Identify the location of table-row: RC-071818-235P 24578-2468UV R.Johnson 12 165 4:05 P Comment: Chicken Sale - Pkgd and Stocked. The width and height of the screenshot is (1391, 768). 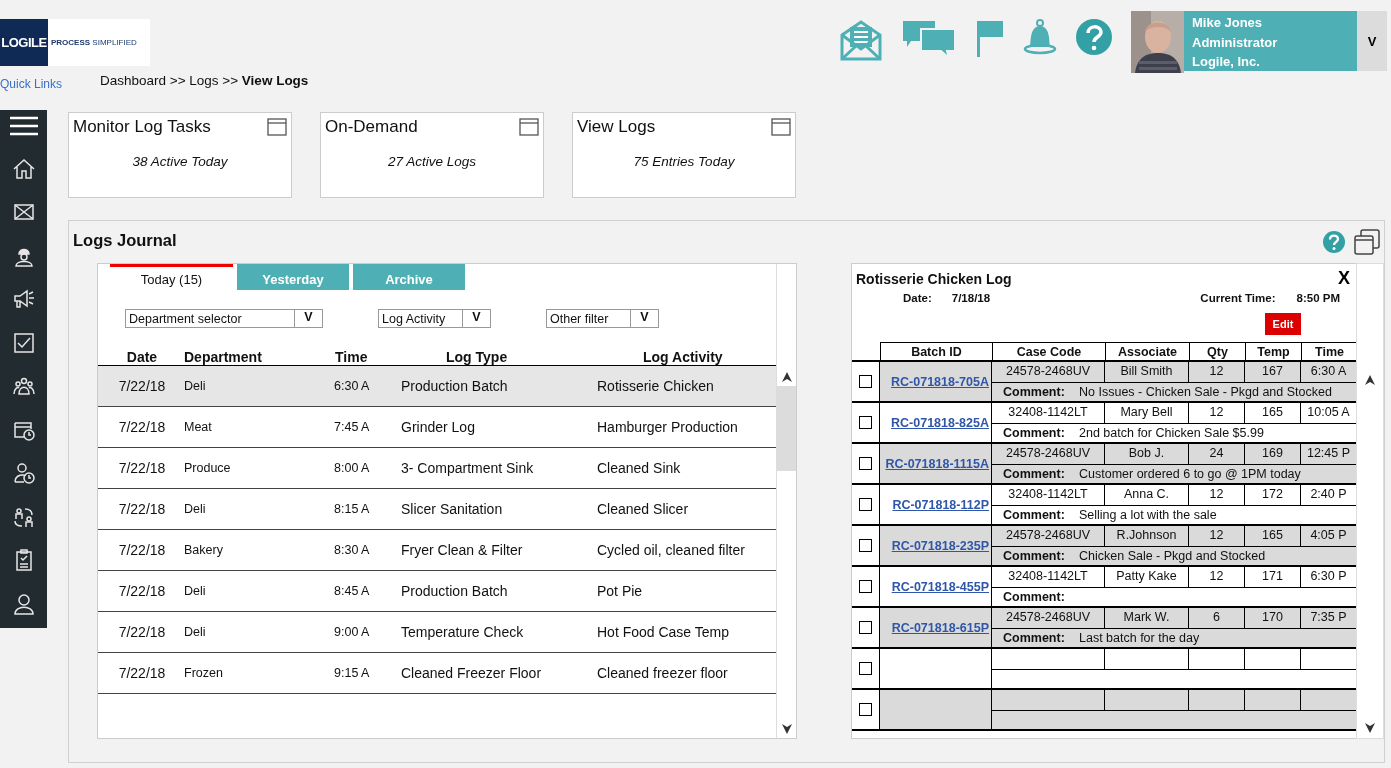
(1104, 546).